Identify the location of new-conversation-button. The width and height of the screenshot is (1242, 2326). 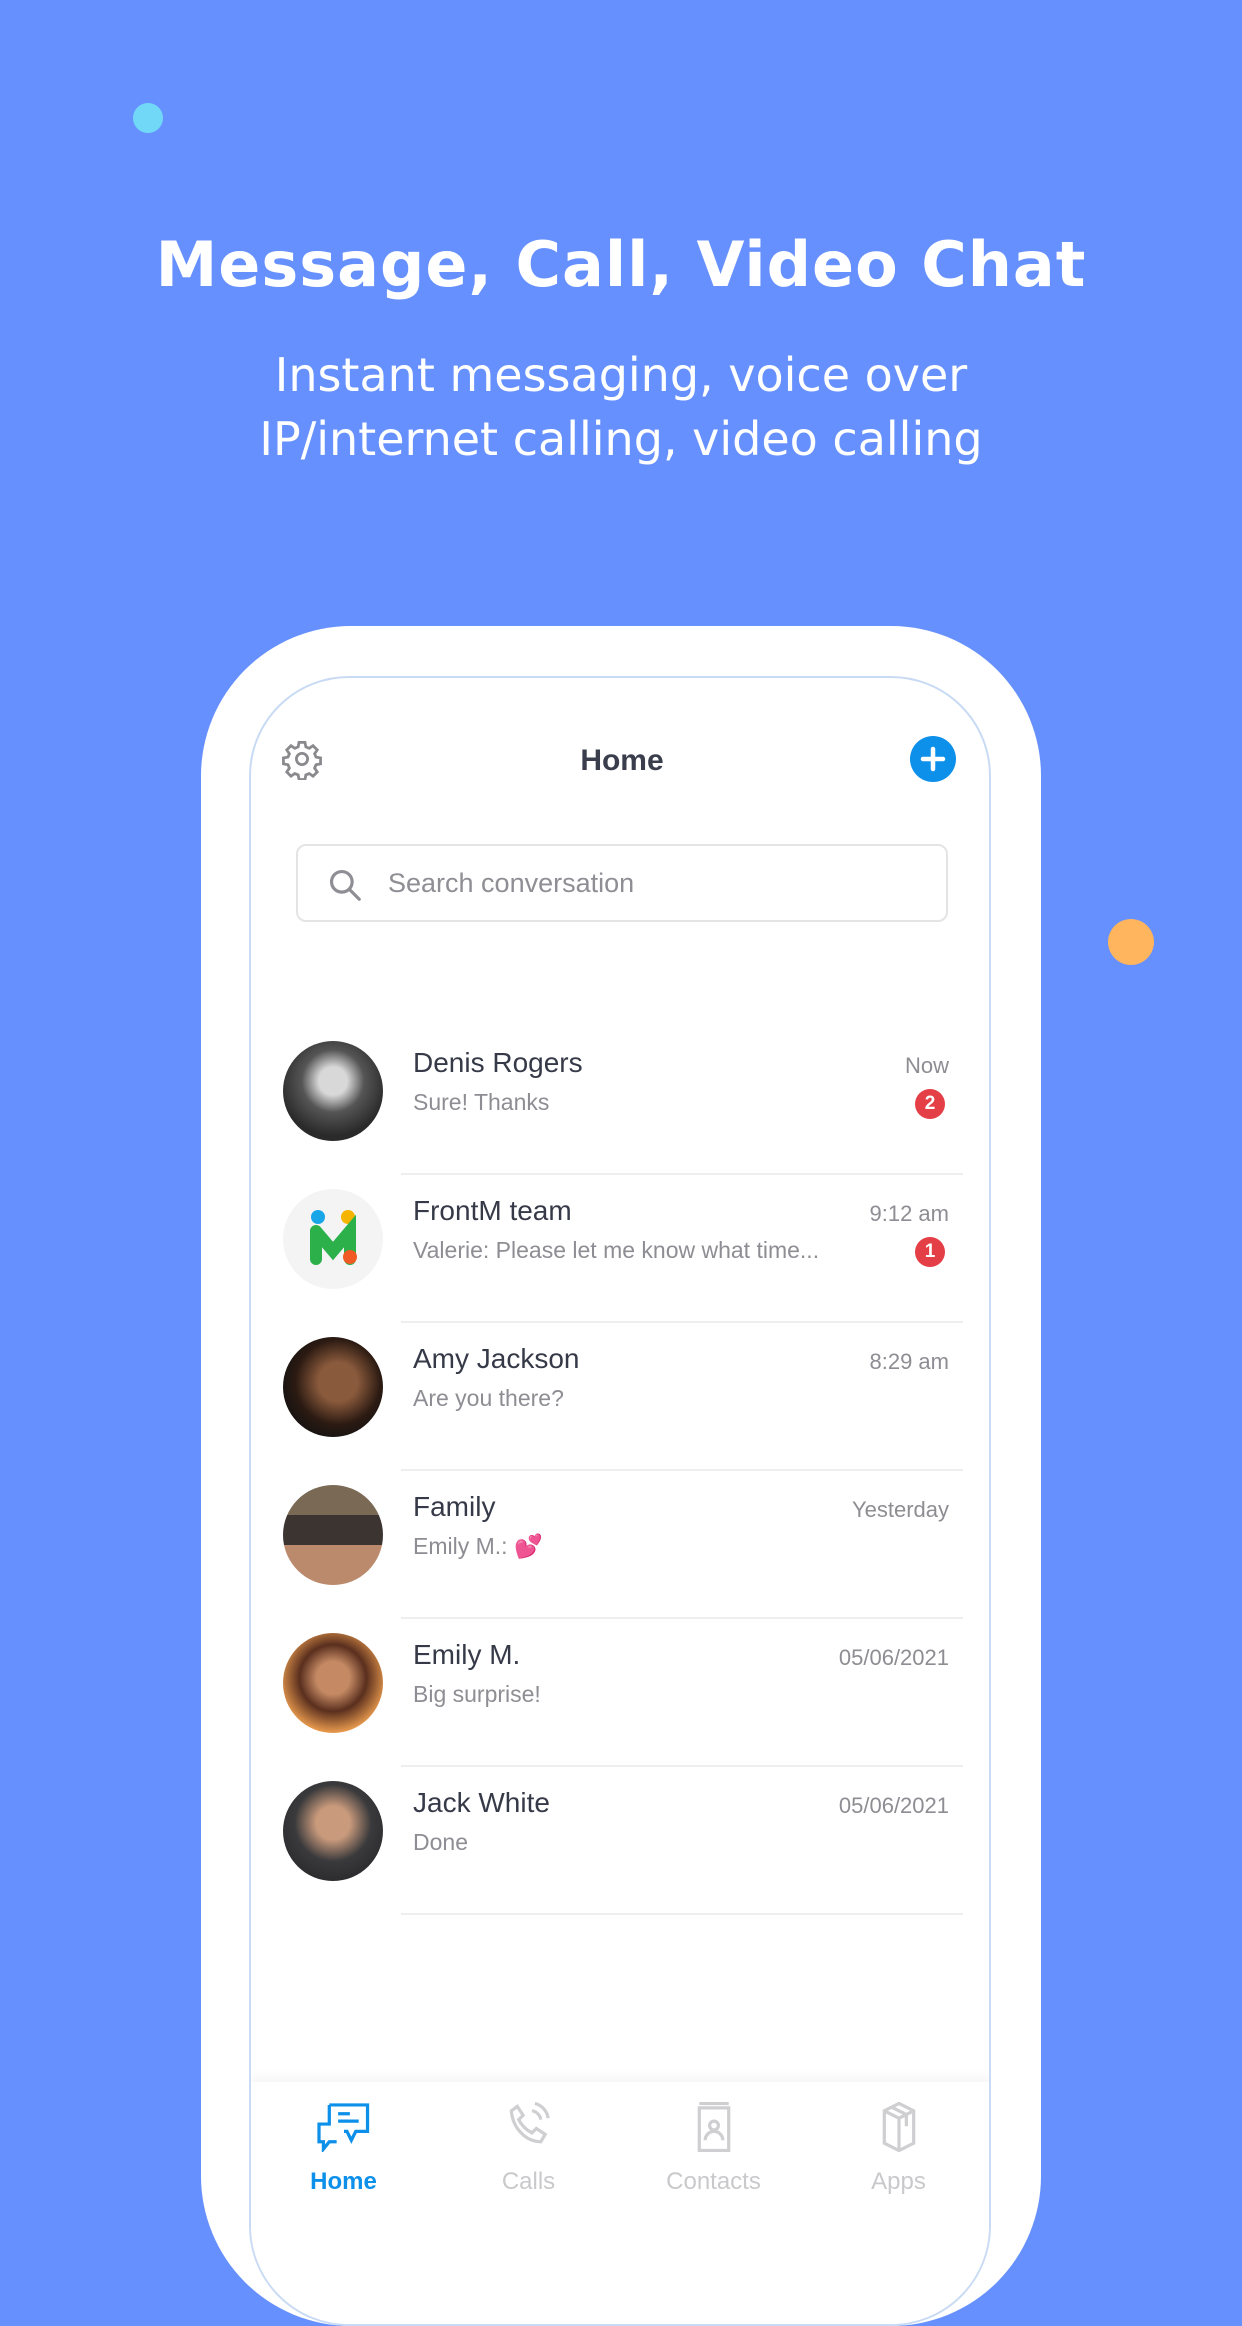
(933, 759).